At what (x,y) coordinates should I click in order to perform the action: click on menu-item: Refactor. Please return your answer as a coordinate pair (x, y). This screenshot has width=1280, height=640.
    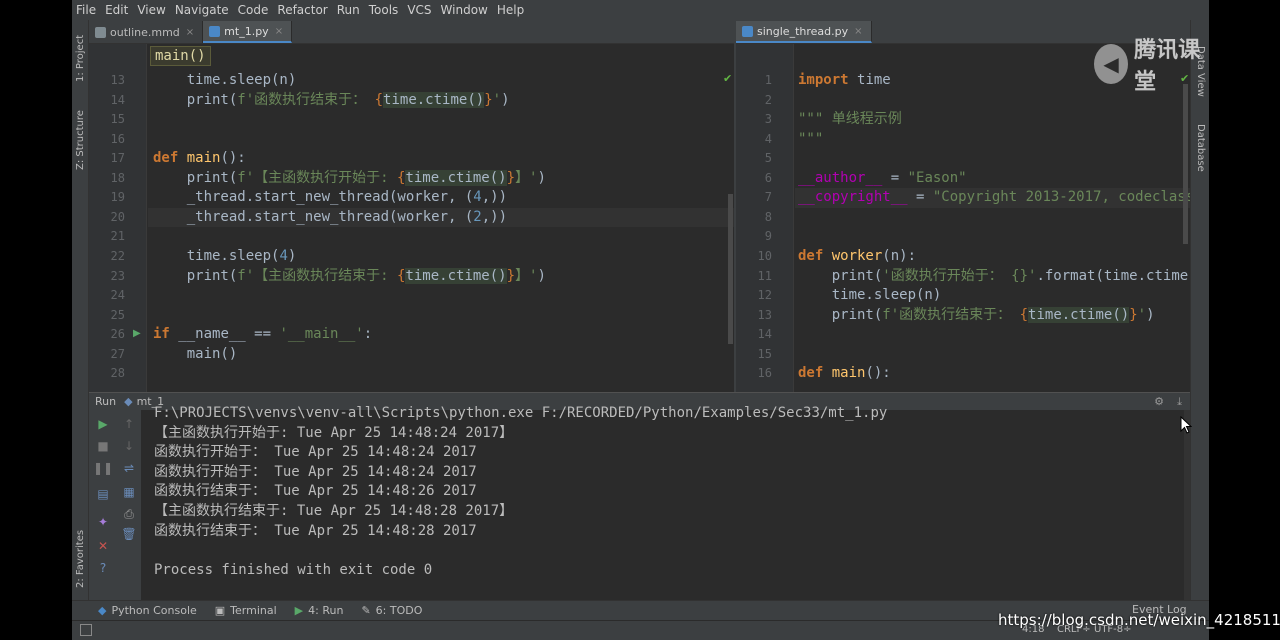
    Looking at the image, I should click on (302, 10).